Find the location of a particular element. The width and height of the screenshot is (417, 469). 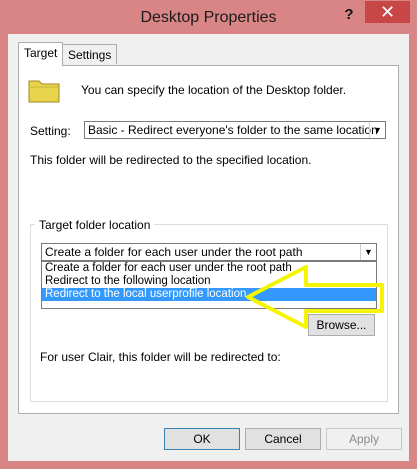

preview-path-field is located at coordinates (128, 384).